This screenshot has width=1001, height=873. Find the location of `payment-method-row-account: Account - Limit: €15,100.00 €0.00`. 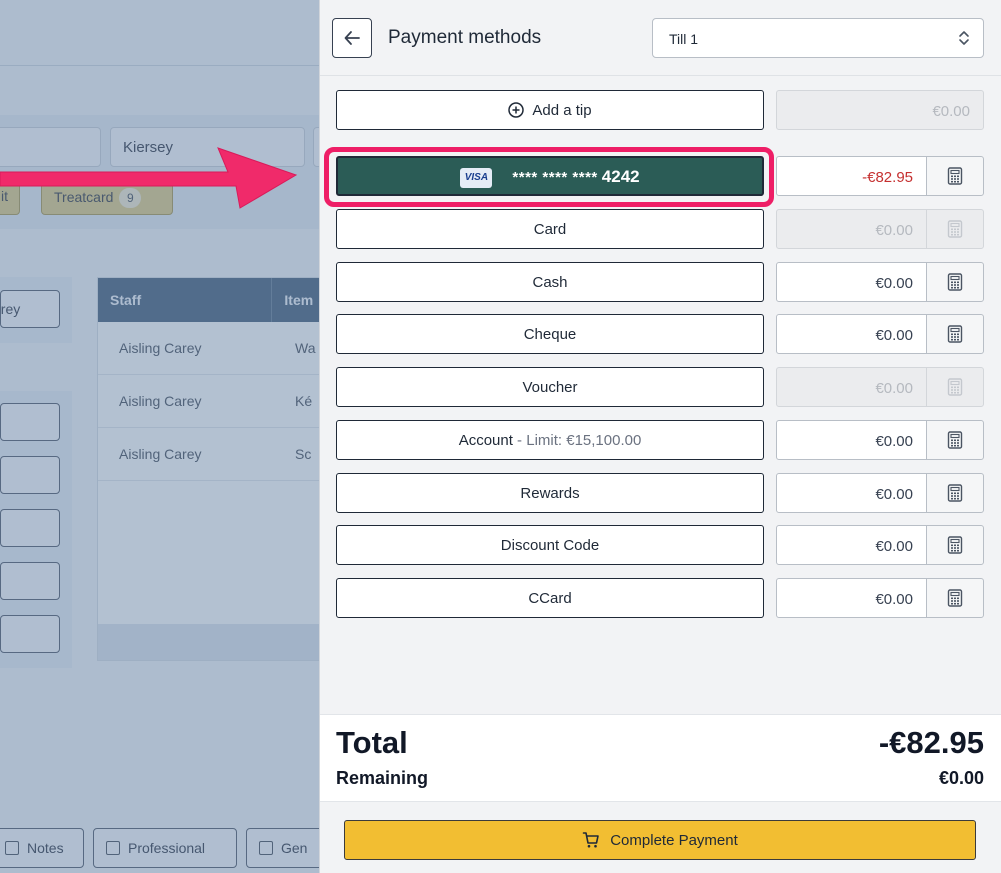

payment-method-row-account: Account - Limit: €15,100.00 €0.00 is located at coordinates (660, 439).